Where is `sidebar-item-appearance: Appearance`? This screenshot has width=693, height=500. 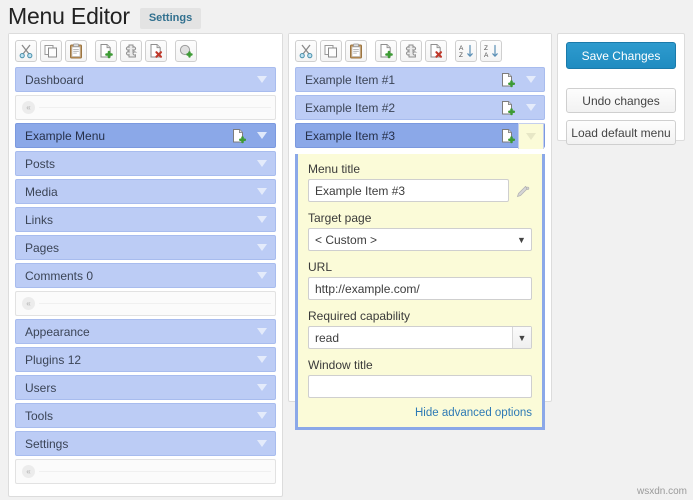
sidebar-item-appearance: Appearance is located at coordinates (145, 331).